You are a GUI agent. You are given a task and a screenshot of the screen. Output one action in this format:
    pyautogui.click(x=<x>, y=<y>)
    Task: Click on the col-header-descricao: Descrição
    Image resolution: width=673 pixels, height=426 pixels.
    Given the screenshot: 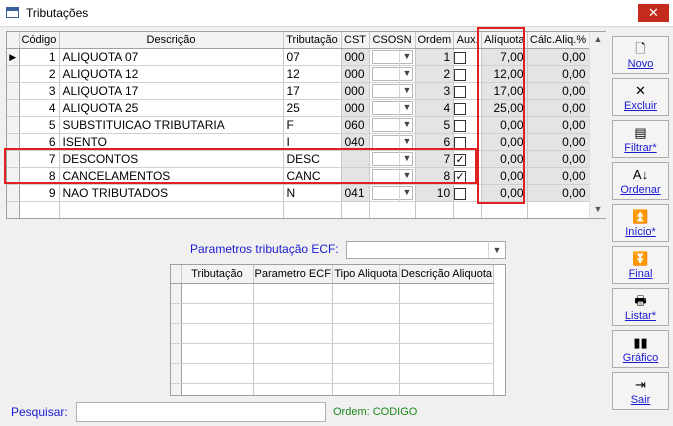 What is the action you would take?
    pyautogui.click(x=171, y=40)
    